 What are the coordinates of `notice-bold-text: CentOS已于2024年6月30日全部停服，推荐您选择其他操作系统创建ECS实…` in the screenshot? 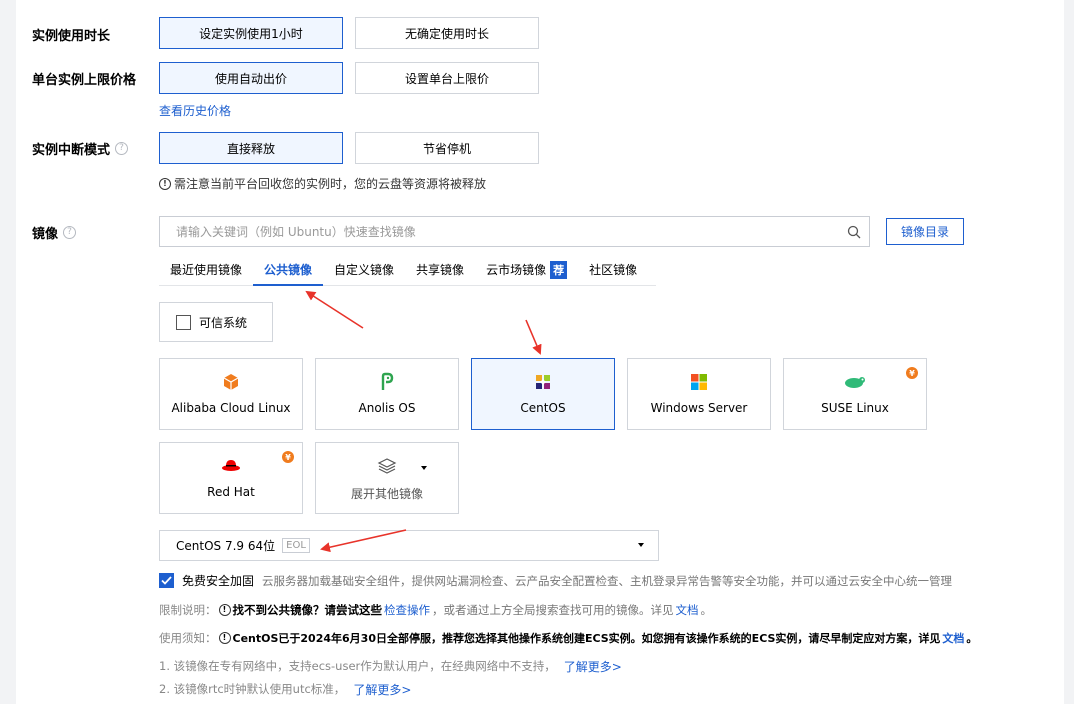 It's located at (586, 638).